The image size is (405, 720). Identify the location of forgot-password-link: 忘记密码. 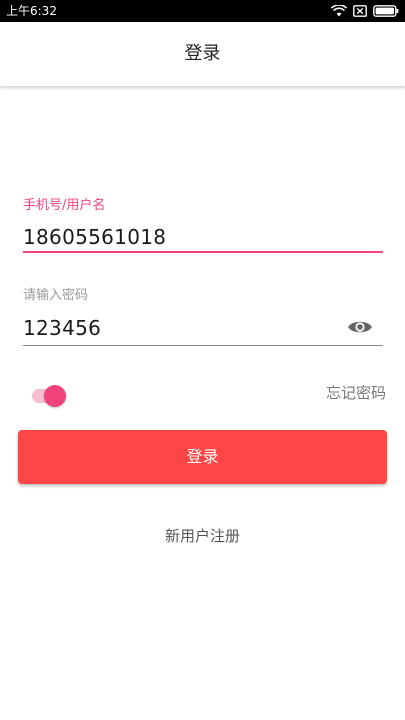
(356, 393).